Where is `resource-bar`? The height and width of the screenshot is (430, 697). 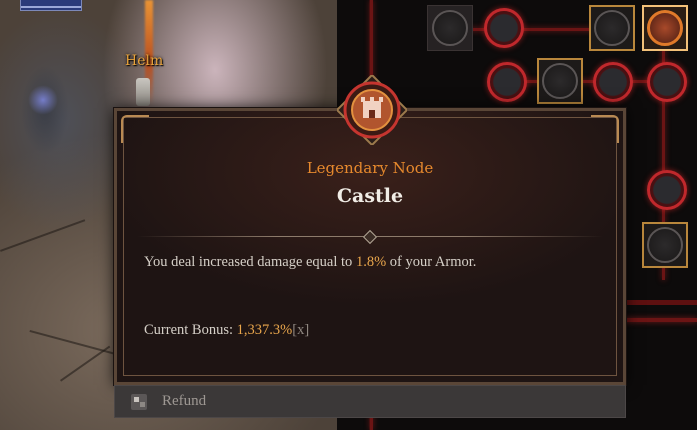 resource-bar is located at coordinates (51, 5).